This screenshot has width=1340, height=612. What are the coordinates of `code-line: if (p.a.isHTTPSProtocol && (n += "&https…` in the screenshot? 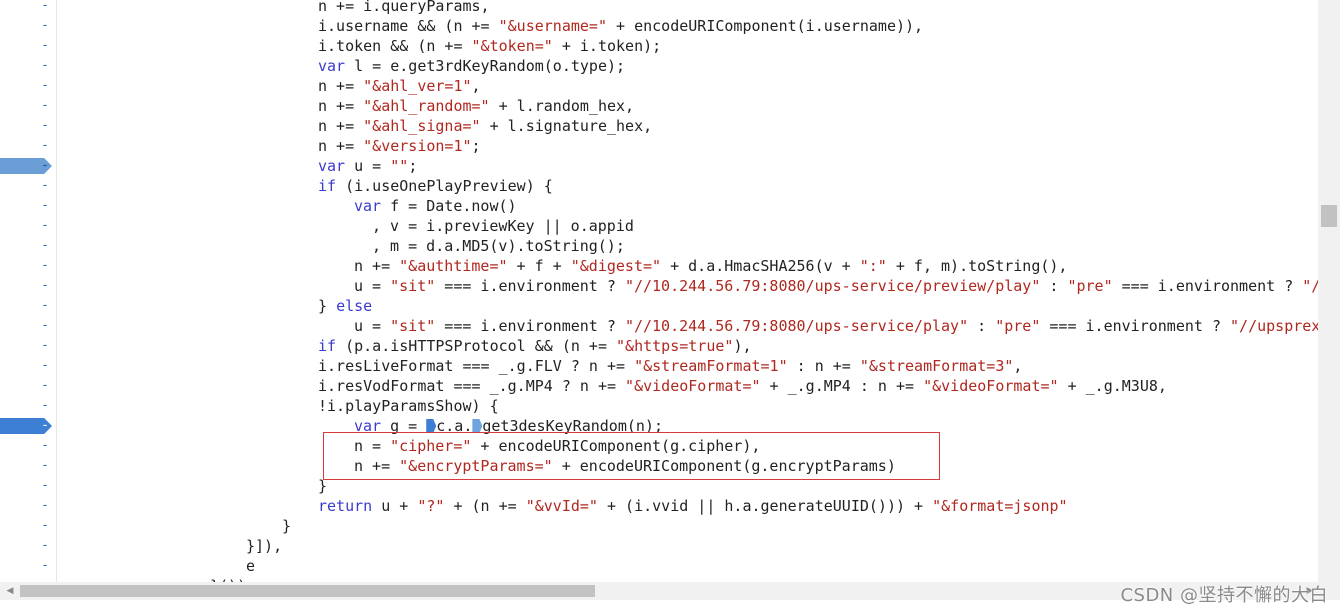 It's located at (535, 346).